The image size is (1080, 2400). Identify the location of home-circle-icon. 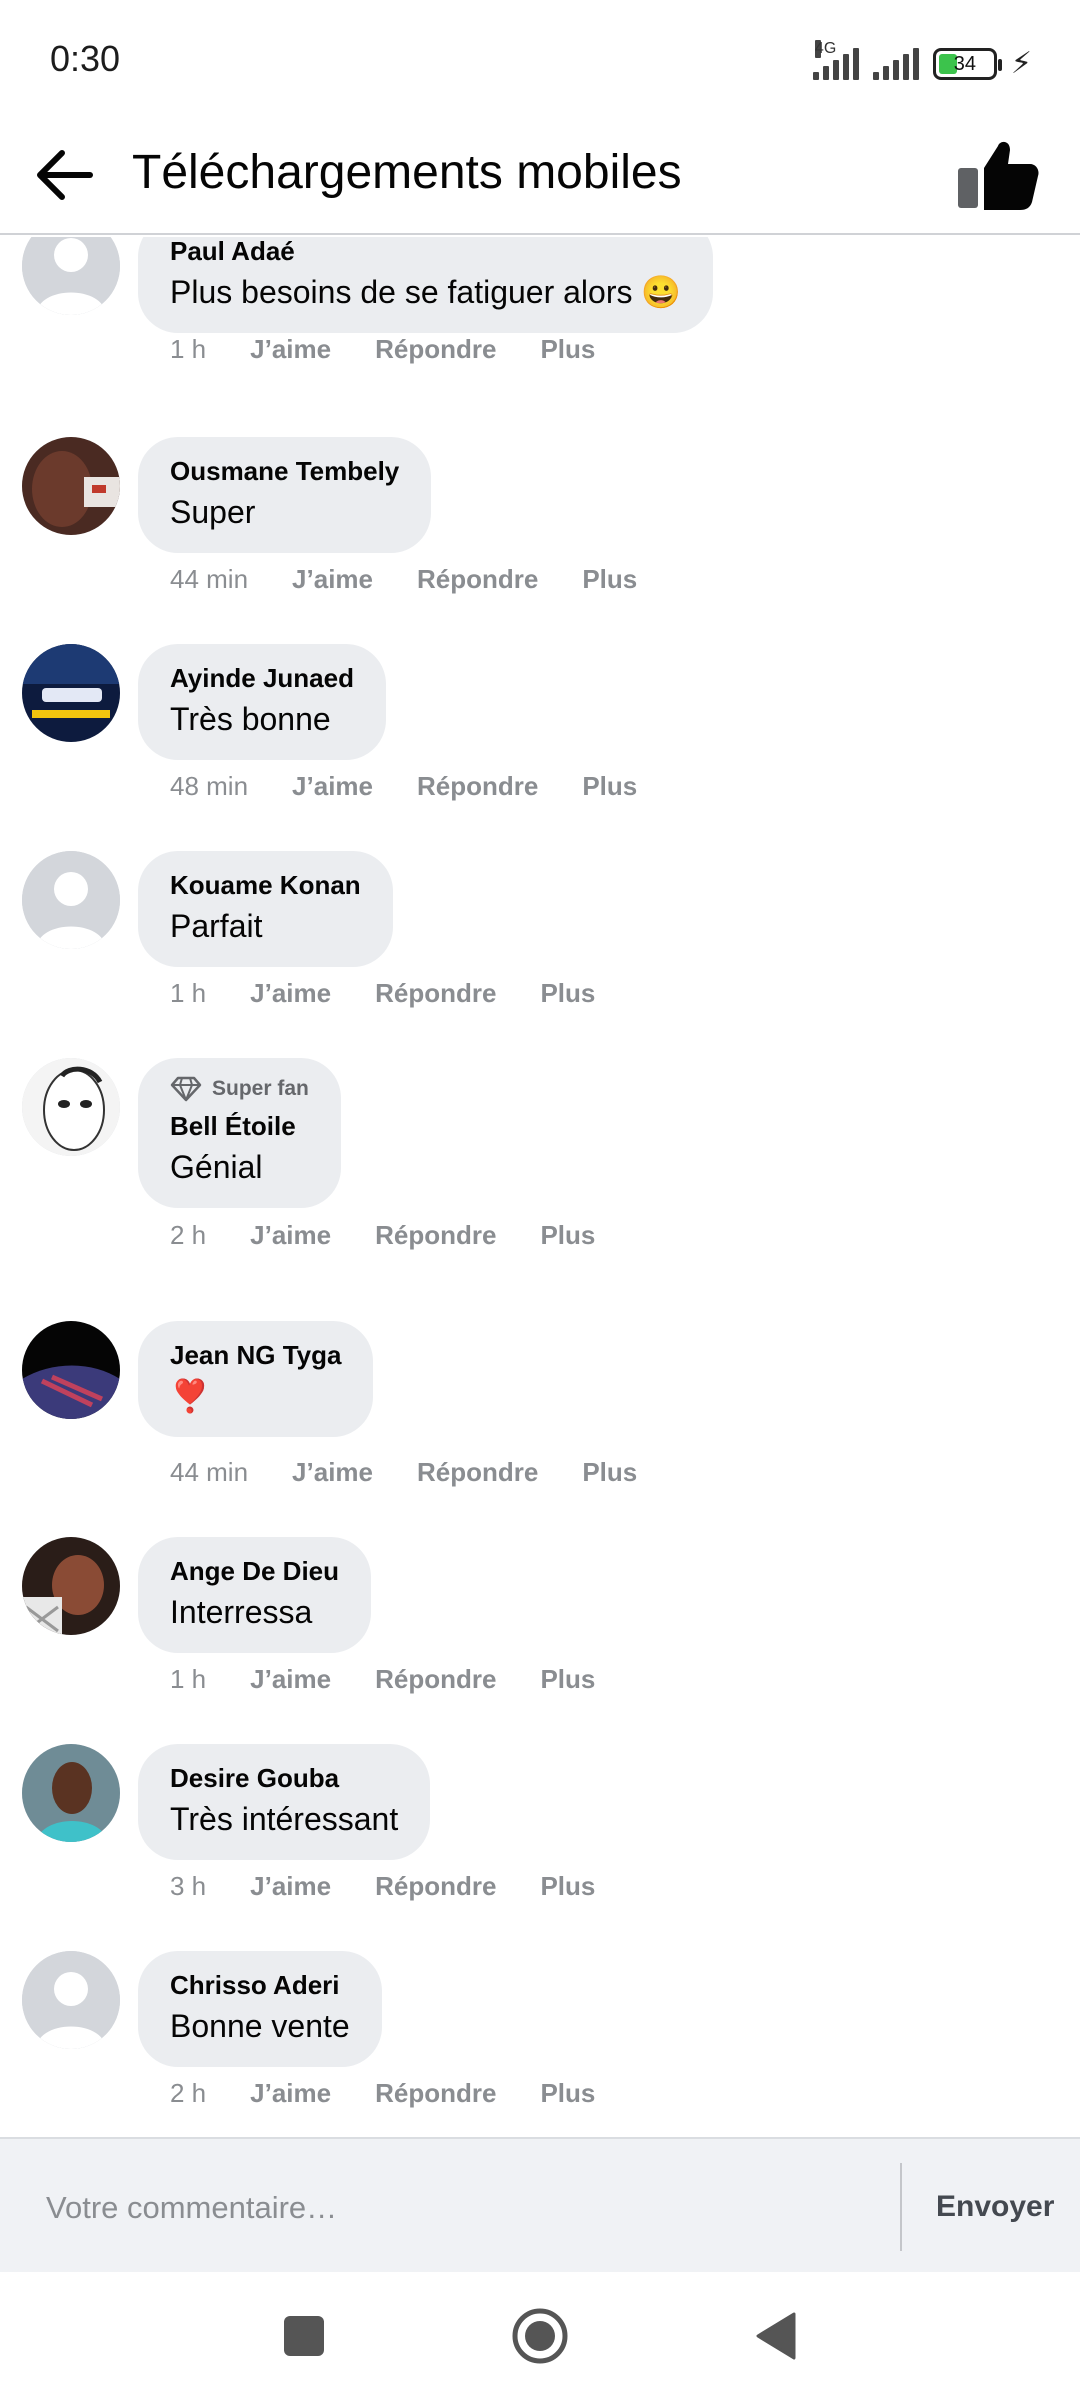
(540, 2336).